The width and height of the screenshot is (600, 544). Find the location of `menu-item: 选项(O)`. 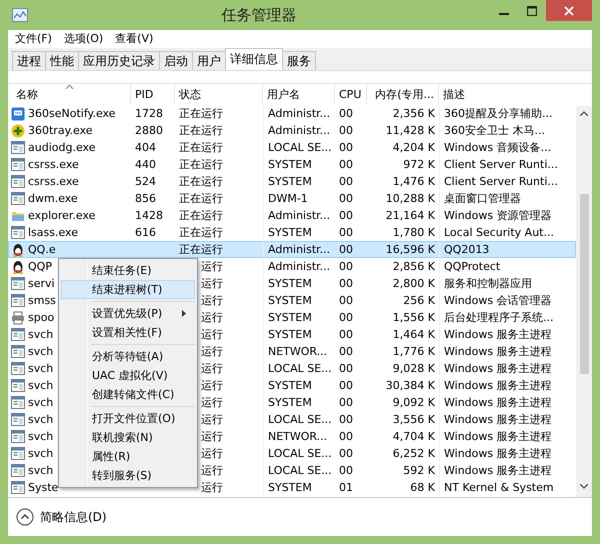

menu-item: 选项(O) is located at coordinates (83, 39).